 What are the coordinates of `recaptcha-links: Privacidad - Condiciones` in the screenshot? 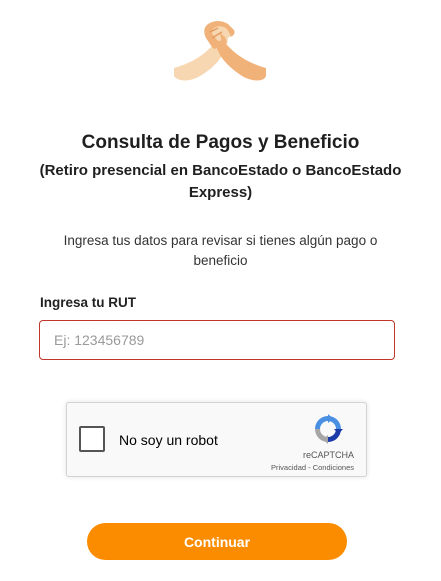 It's located at (312, 467).